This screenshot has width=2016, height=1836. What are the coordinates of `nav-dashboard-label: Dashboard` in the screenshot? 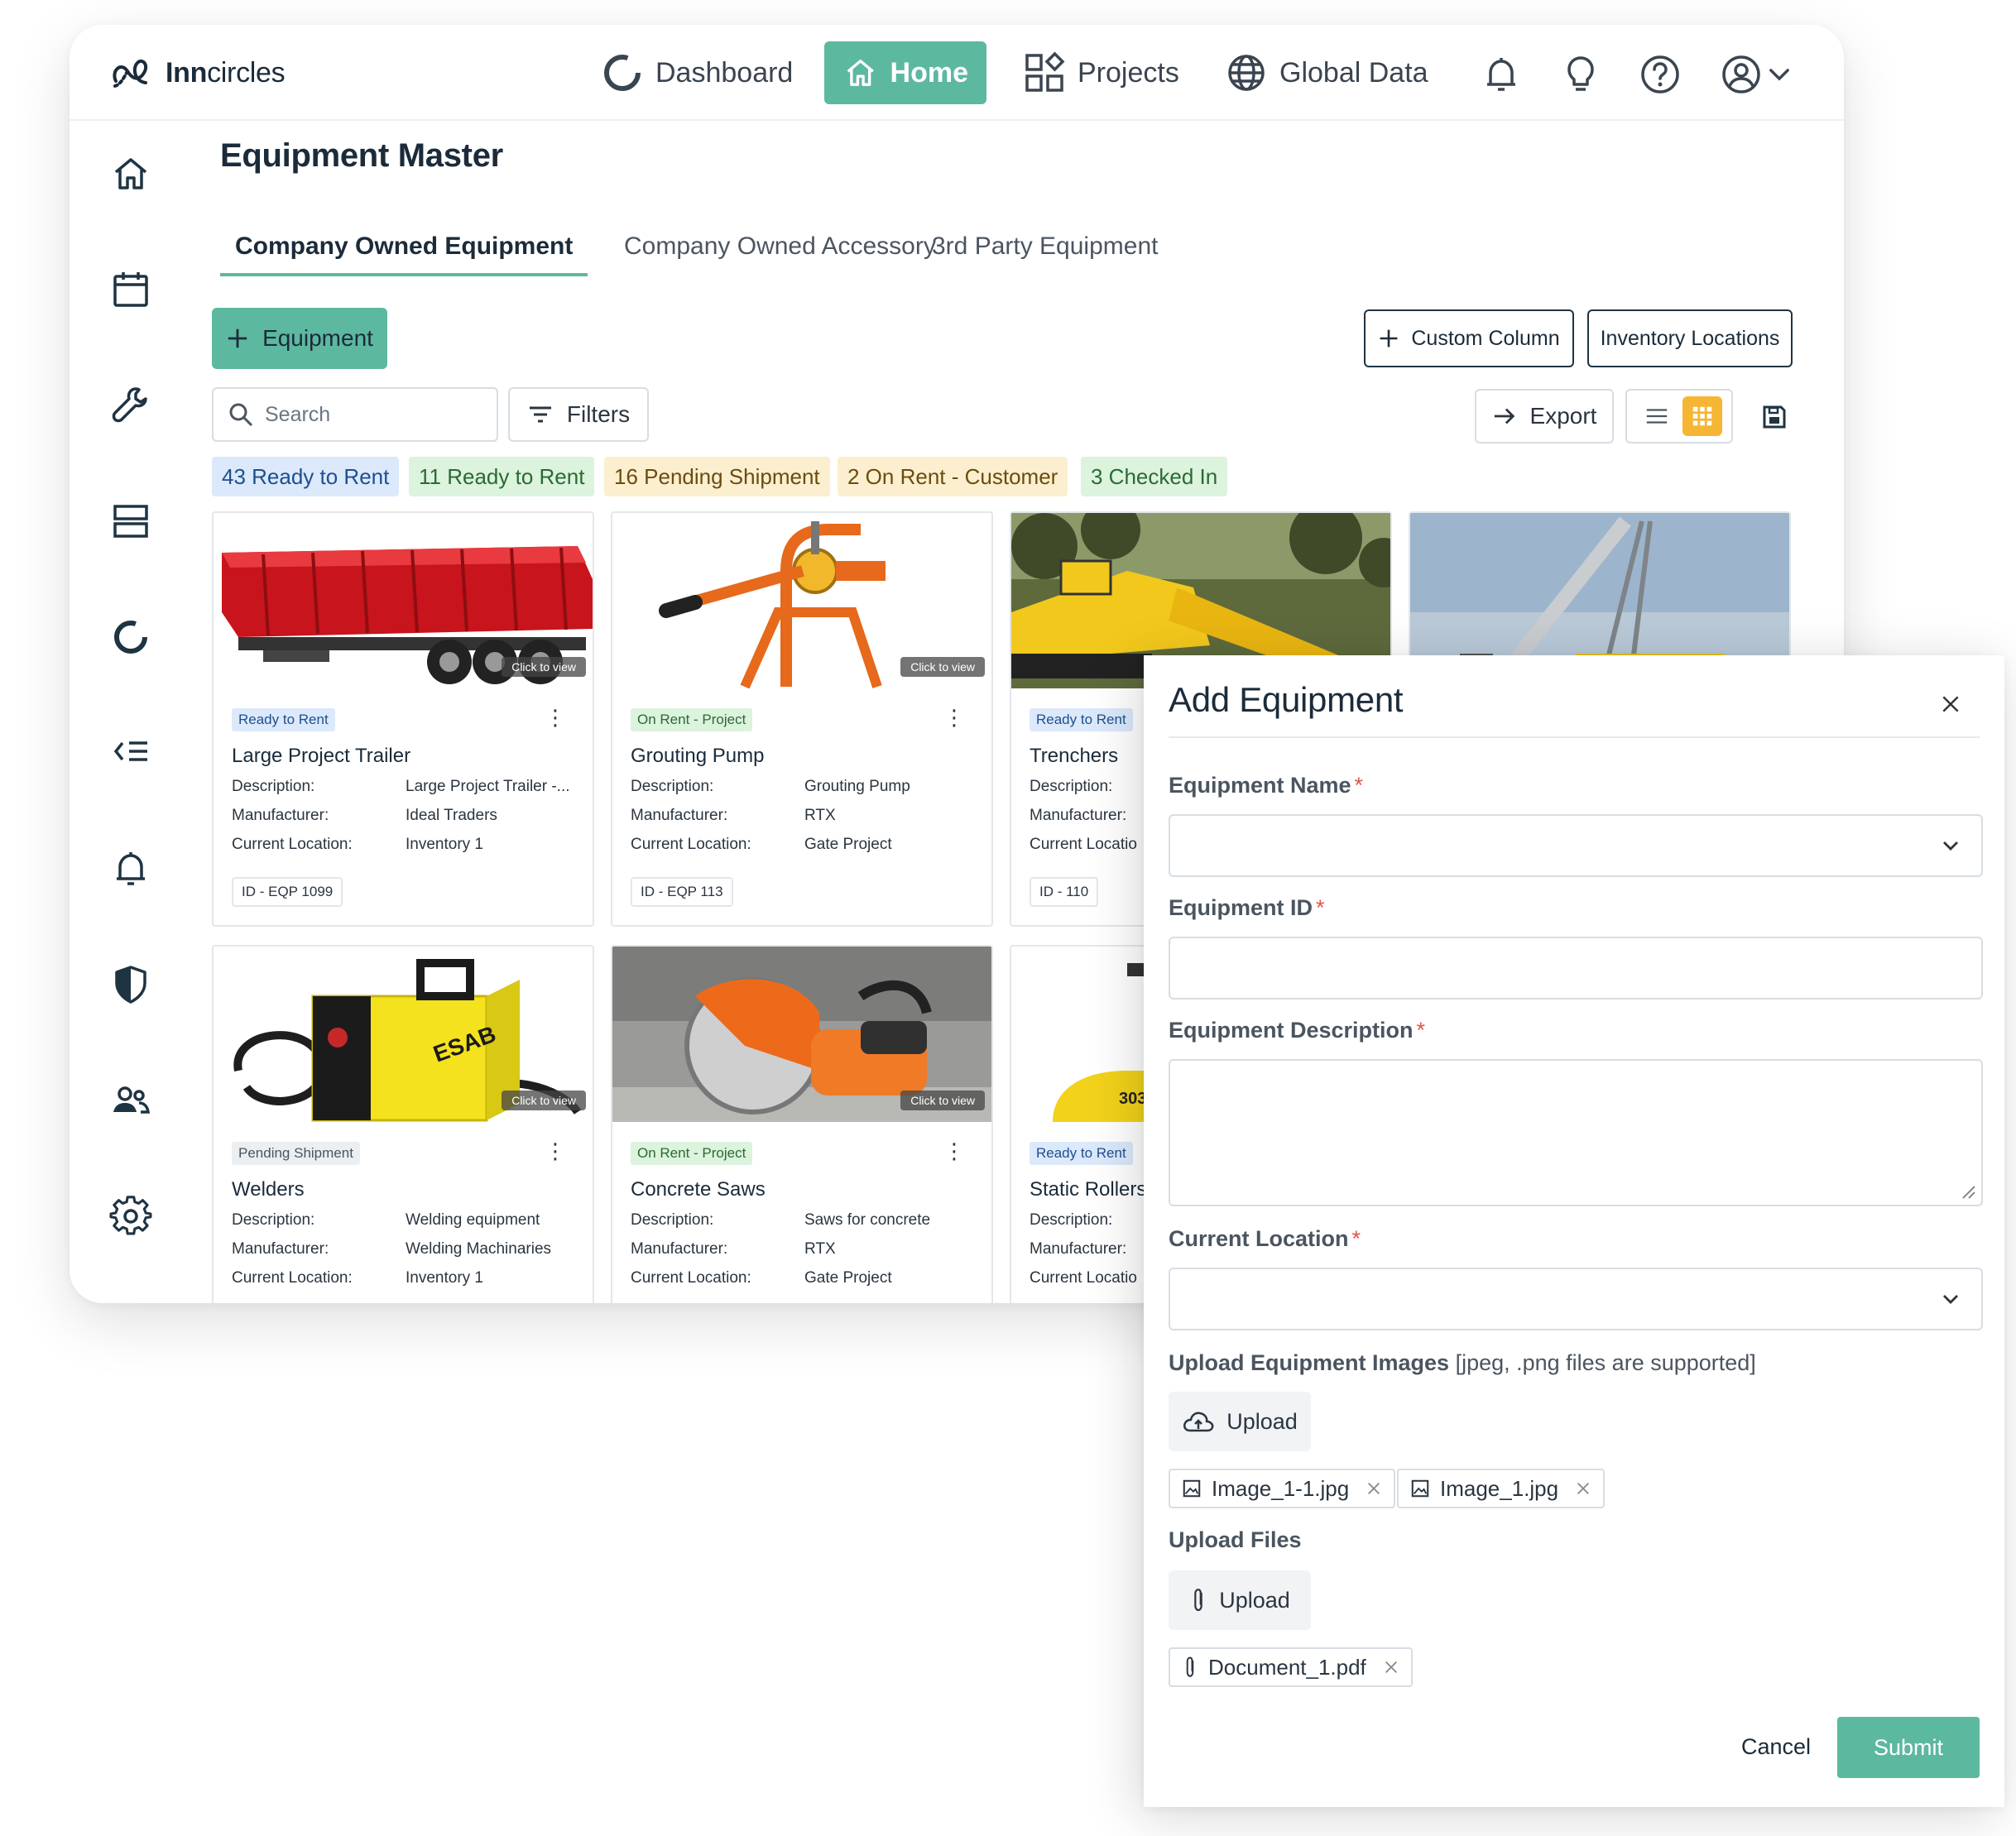 It's located at (724, 72).